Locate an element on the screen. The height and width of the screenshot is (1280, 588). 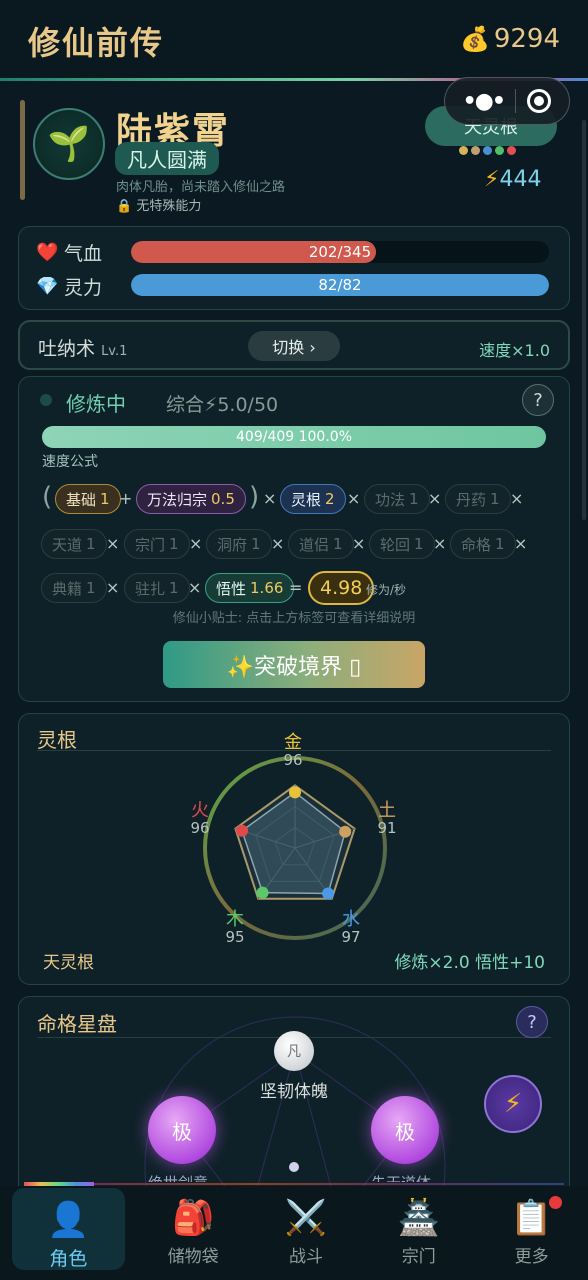
chip-zongmen: 宗门 1 is located at coordinates (157, 544).